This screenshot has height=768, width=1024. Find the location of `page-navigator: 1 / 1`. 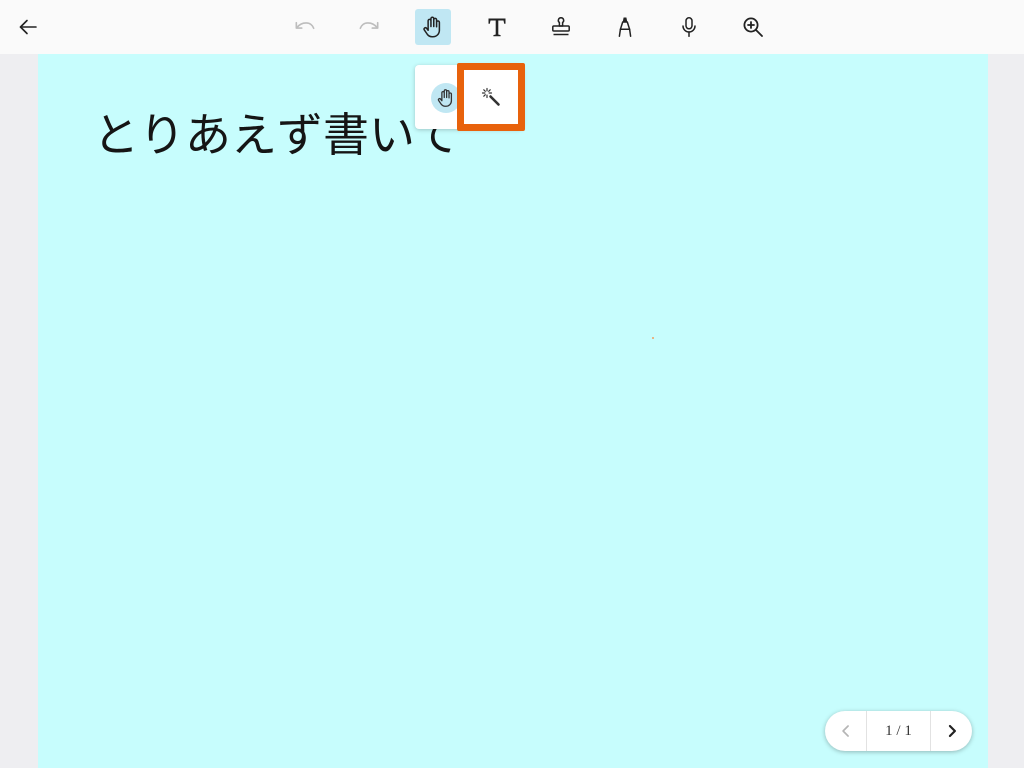

page-navigator: 1 / 1 is located at coordinates (898, 731).